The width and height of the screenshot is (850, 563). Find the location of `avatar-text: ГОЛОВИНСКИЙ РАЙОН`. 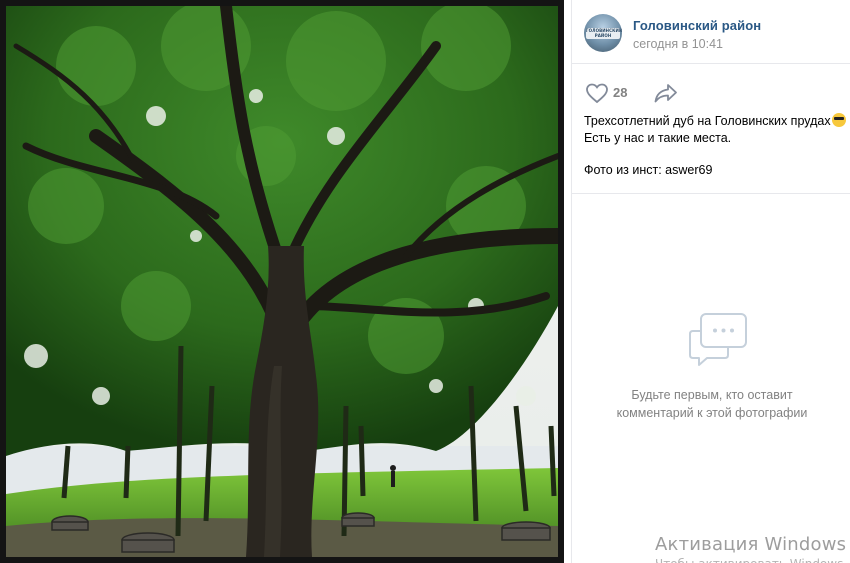

avatar-text: ГОЛОВИНСКИЙ РАЙОН is located at coordinates (604, 33).